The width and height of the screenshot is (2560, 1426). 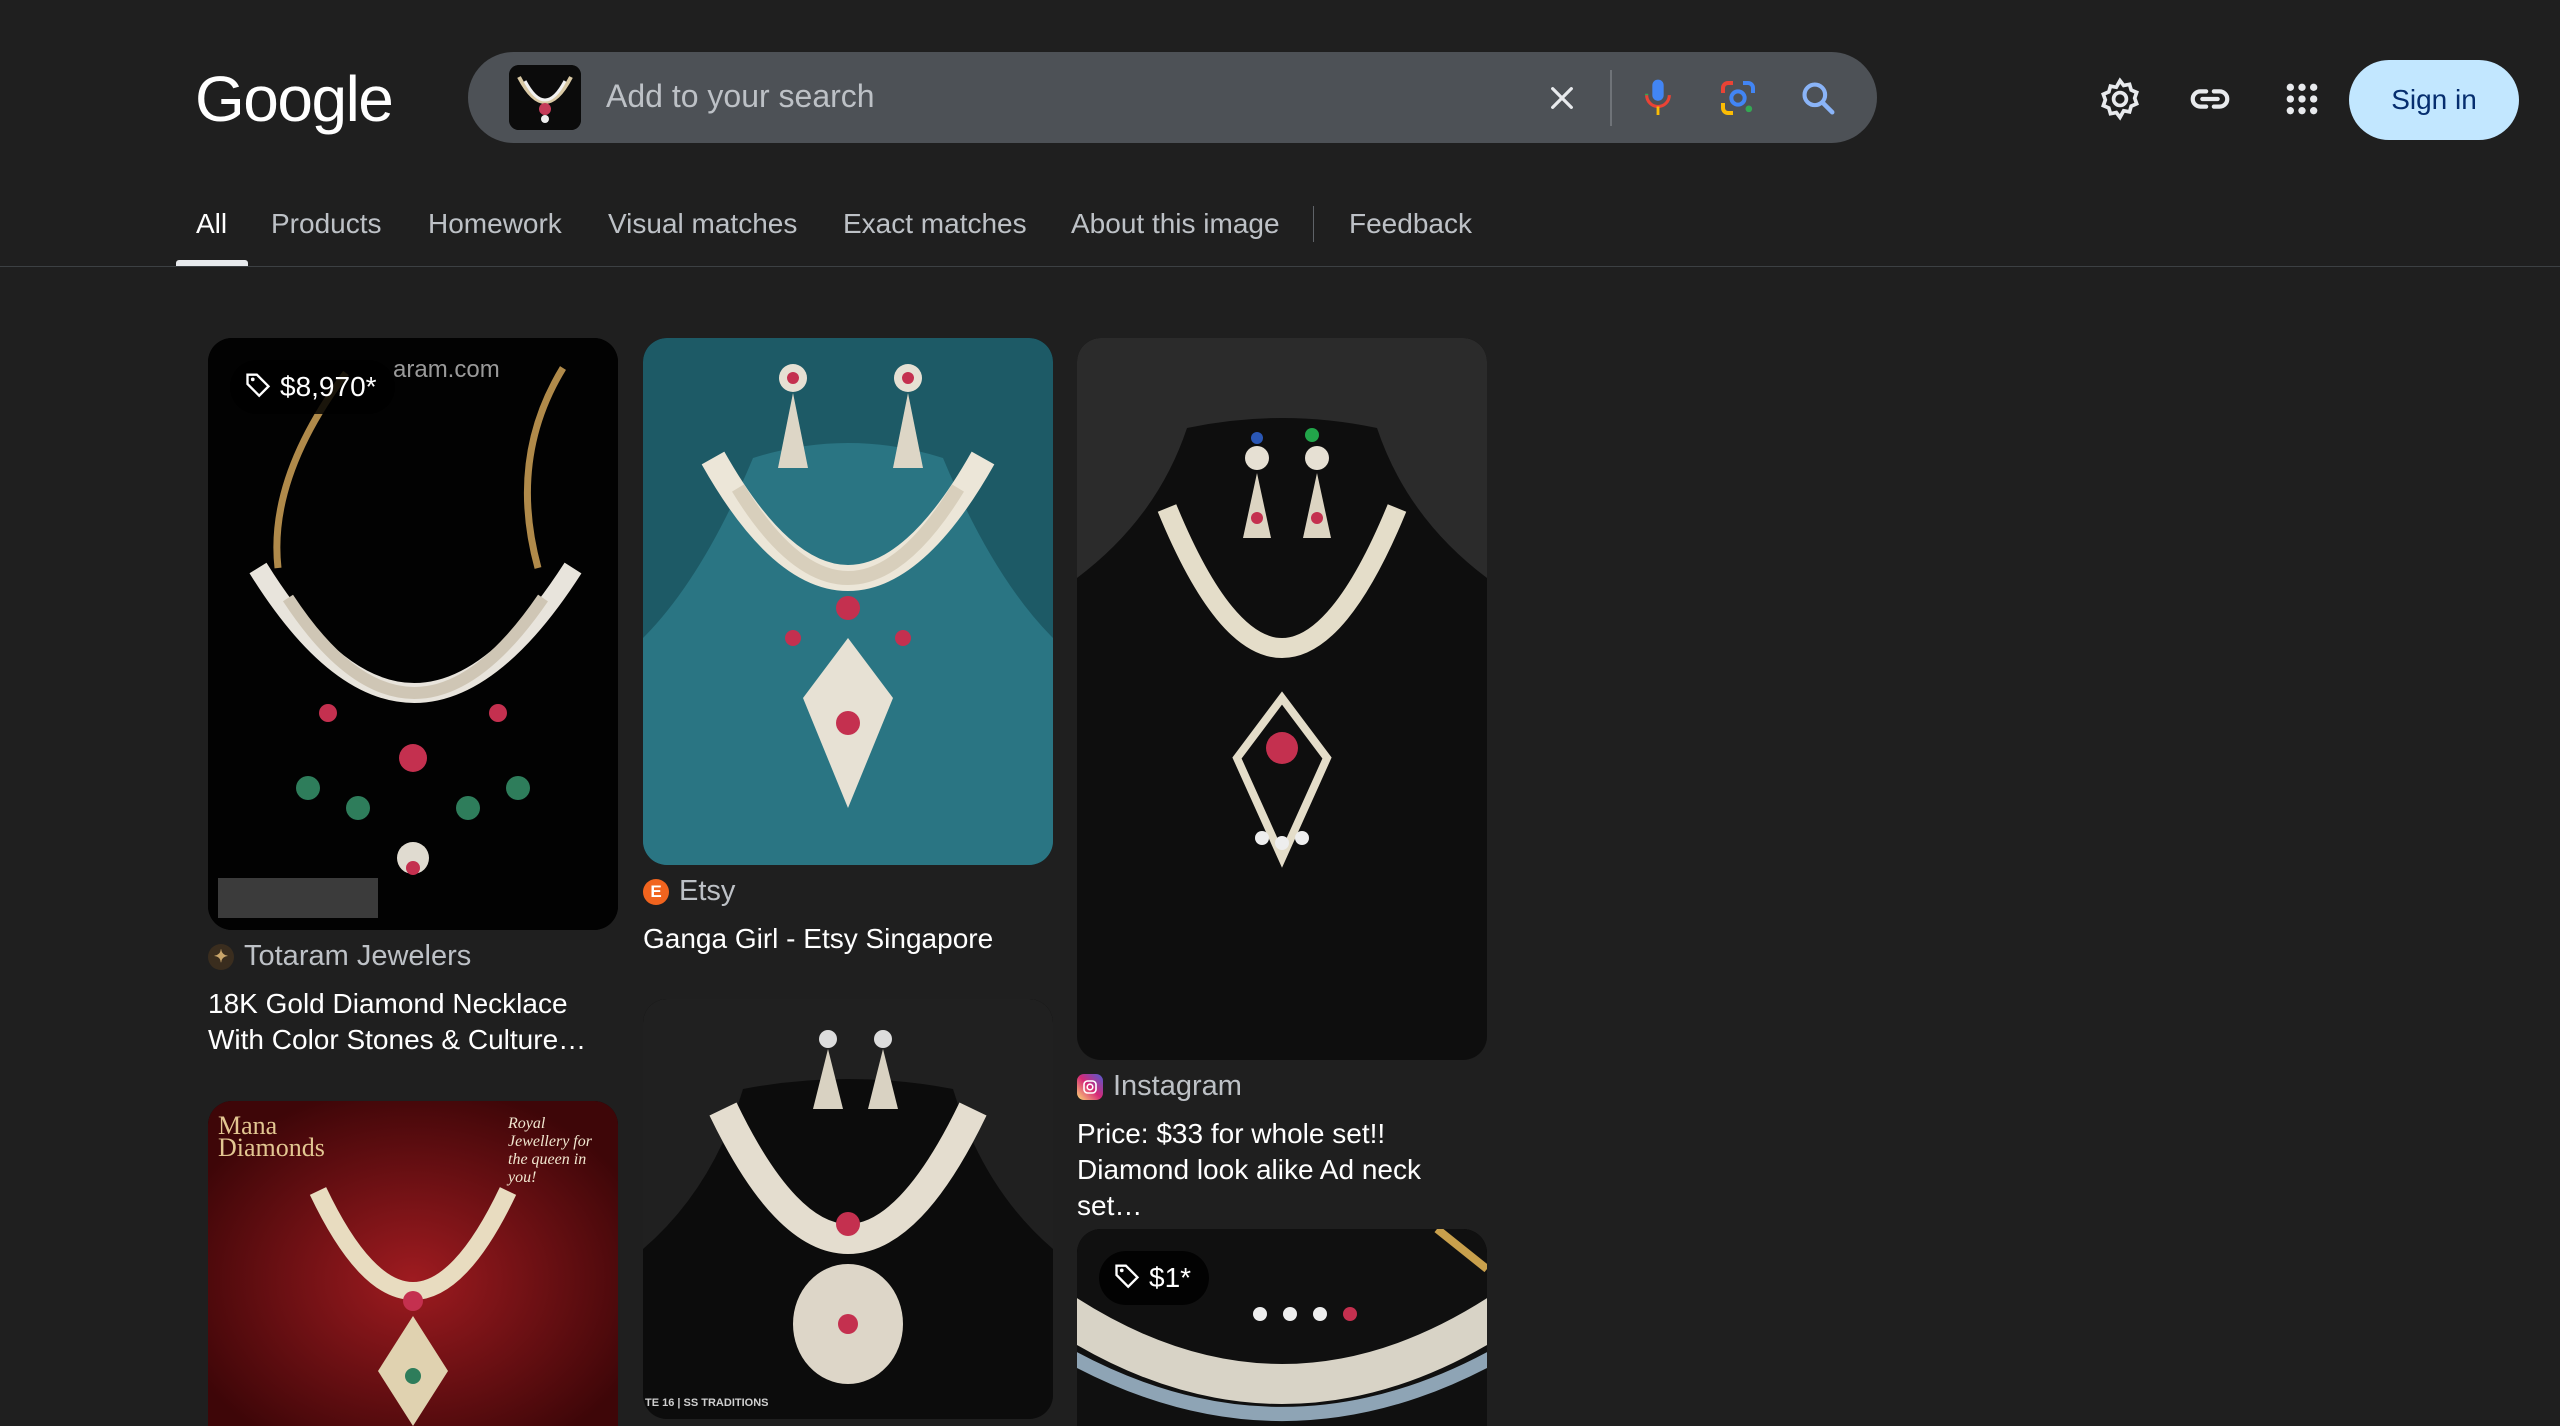 What do you see at coordinates (1738, 98) in the screenshot?
I see `google-lens-icon` at bounding box center [1738, 98].